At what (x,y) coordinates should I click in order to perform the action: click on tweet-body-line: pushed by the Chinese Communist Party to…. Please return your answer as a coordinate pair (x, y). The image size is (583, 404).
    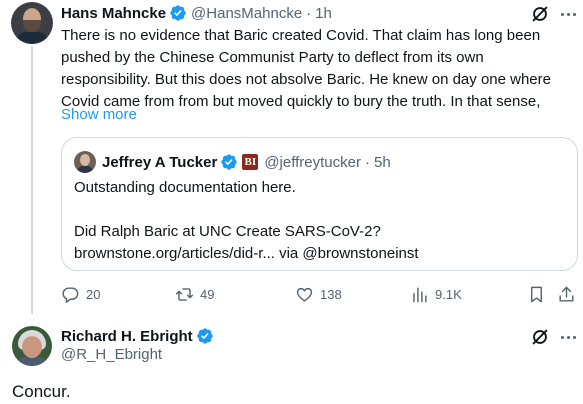
    Looking at the image, I should click on (272, 57).